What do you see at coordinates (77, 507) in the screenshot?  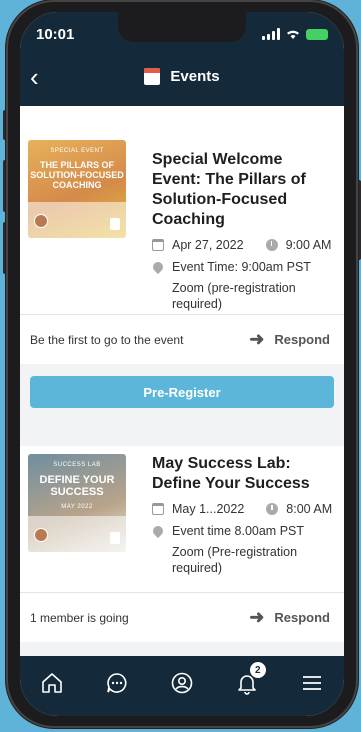 I see `thumbnail-sub: MAY 2022` at bounding box center [77, 507].